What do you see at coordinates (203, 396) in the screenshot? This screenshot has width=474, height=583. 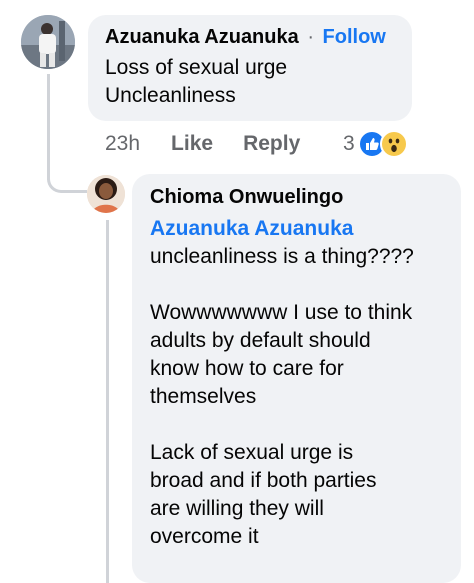 I see `reply-line: themselves` at bounding box center [203, 396].